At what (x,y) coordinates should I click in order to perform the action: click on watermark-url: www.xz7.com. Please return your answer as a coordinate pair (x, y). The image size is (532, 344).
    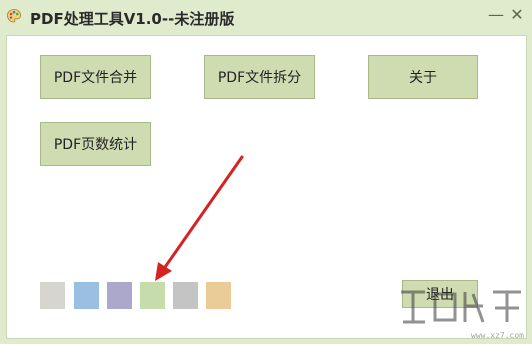
    Looking at the image, I should click on (497, 335).